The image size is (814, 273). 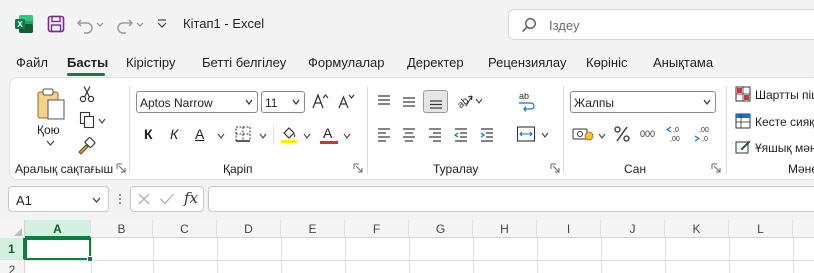 I want to click on column-header: G, so click(x=441, y=229).